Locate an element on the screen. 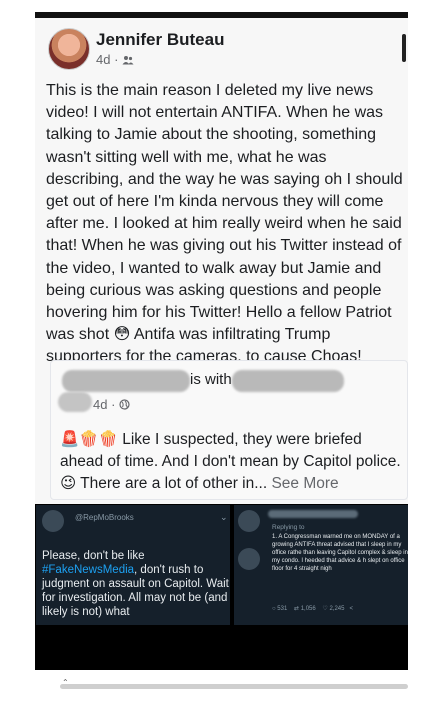 The height and width of the screenshot is (705, 436). shared-meta: 4d · is located at coordinates (111, 405).